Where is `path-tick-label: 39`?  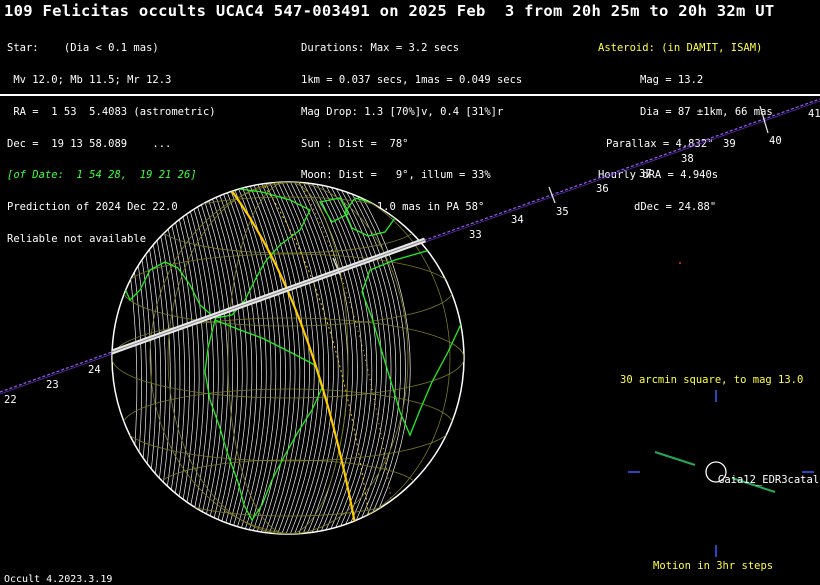 path-tick-label: 39 is located at coordinates (729, 144).